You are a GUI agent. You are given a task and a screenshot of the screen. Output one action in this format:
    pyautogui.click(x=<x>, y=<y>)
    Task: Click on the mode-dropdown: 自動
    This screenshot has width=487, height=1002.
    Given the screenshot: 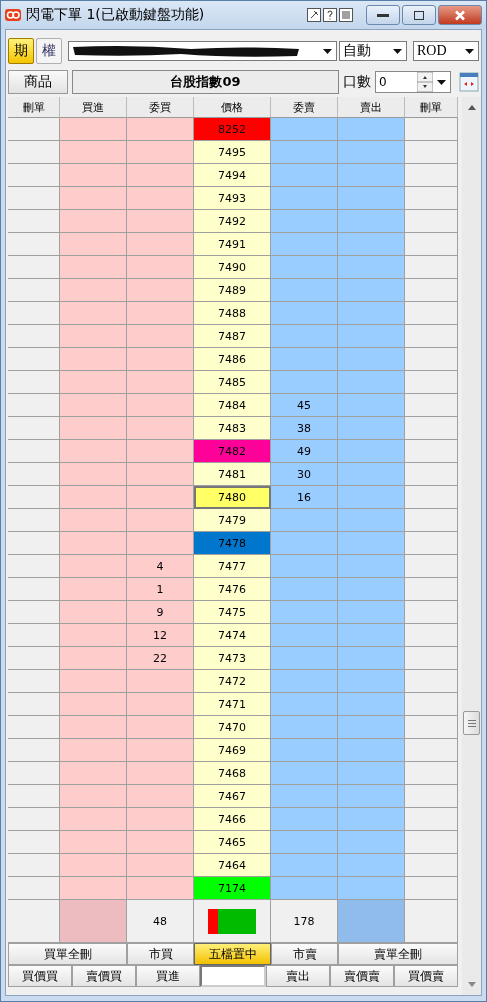 What is the action you would take?
    pyautogui.click(x=373, y=51)
    